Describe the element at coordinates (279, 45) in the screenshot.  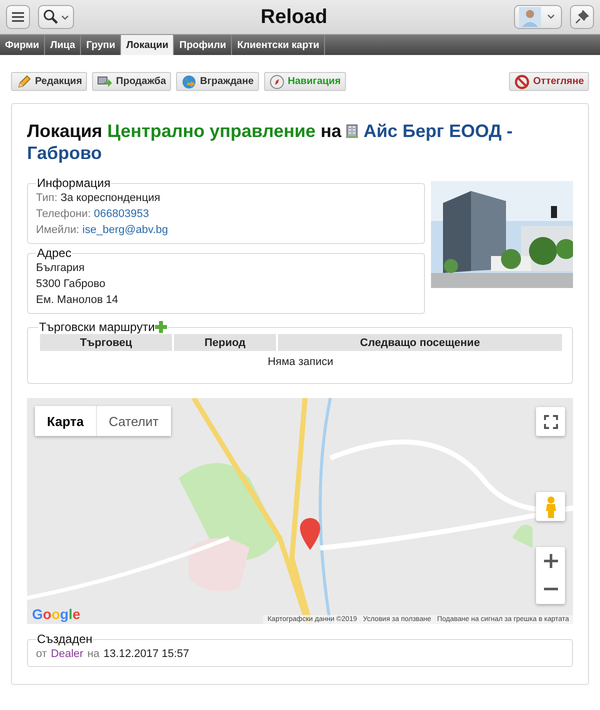
I see `tab: Клиентски карти` at that location.